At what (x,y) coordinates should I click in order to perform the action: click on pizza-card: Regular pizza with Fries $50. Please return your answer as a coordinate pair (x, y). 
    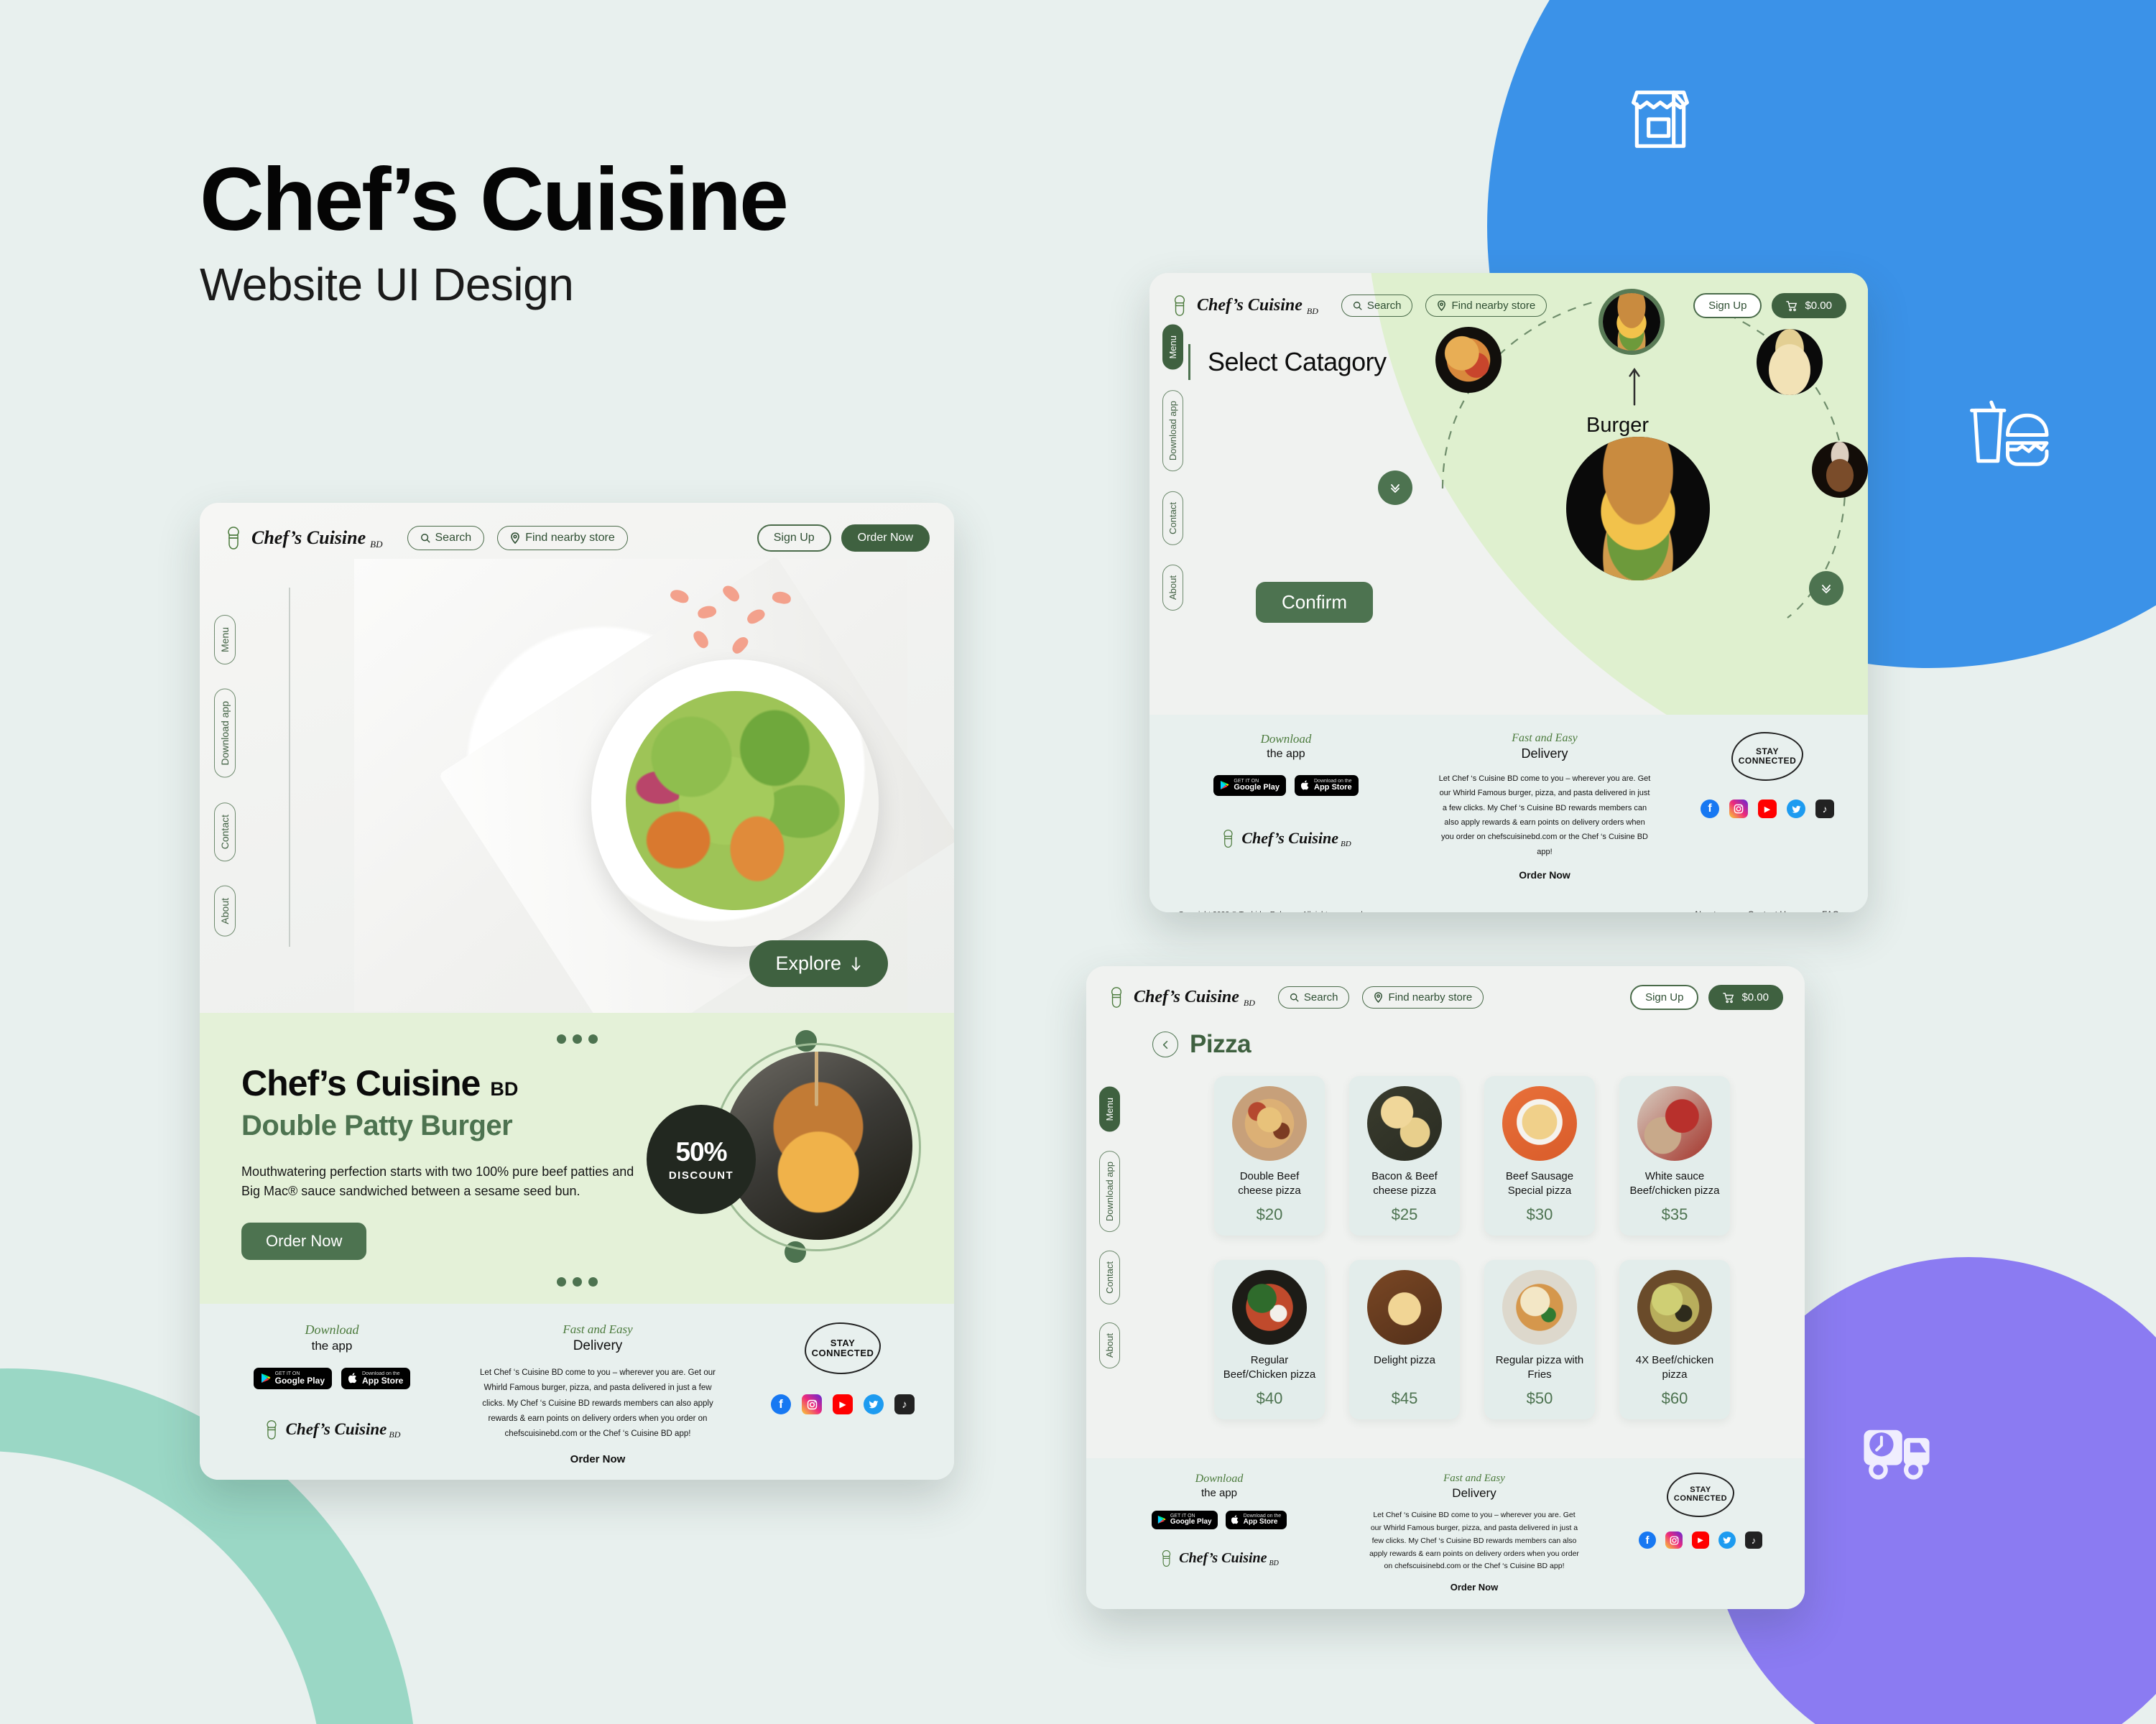
    Looking at the image, I should click on (1539, 1340).